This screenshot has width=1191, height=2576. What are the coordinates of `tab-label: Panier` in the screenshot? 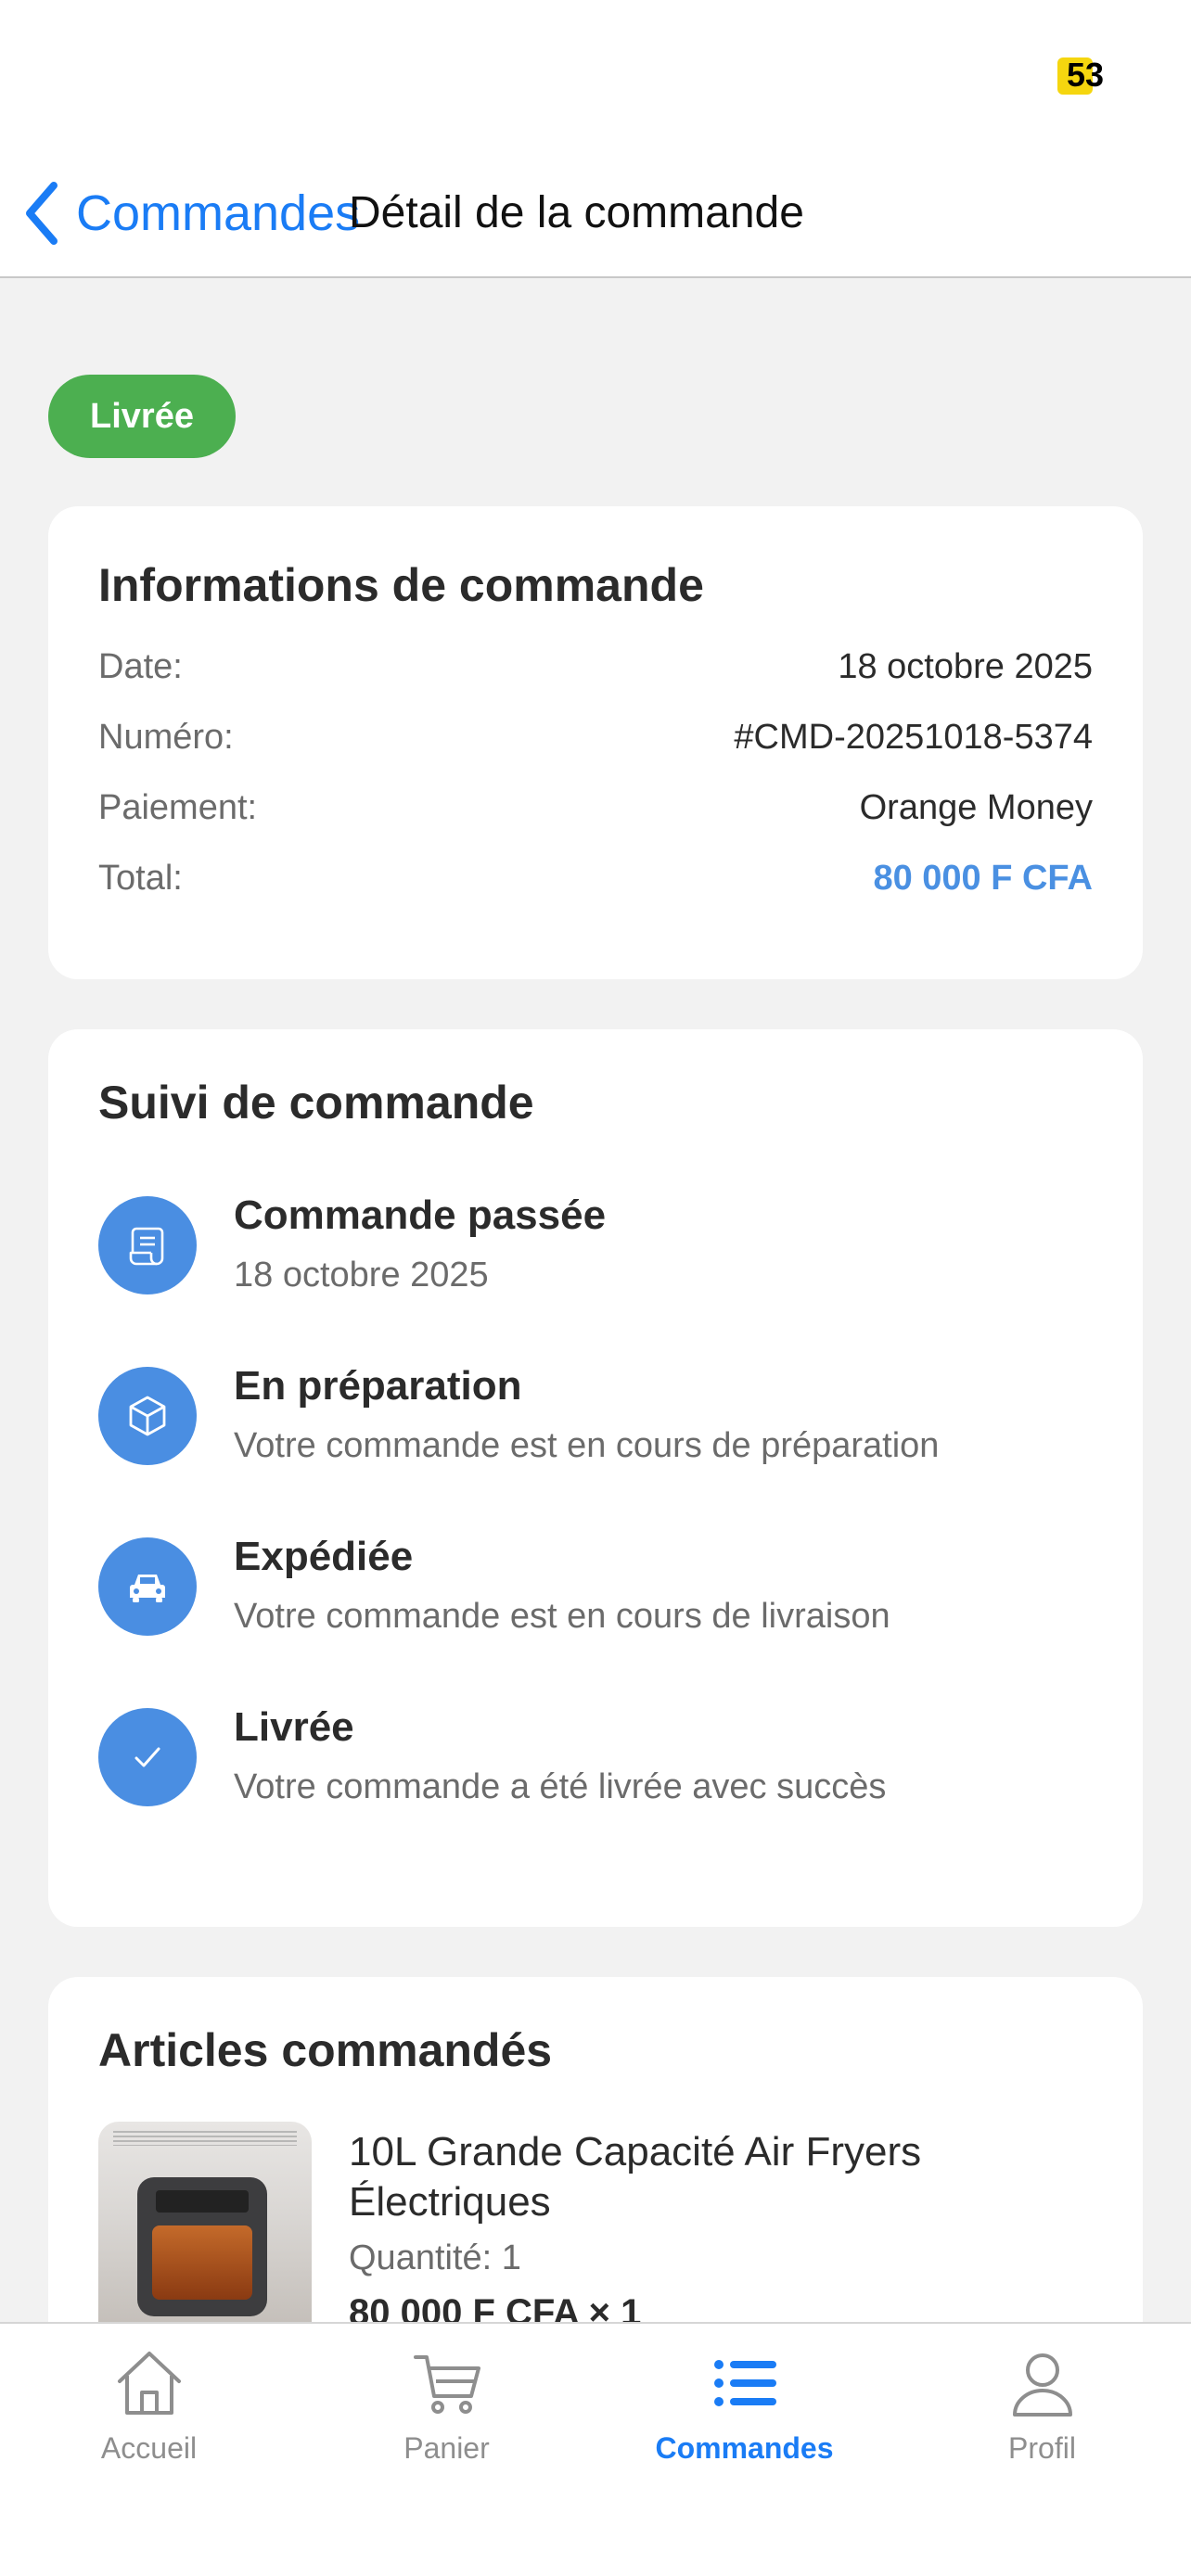 It's located at (446, 2448).